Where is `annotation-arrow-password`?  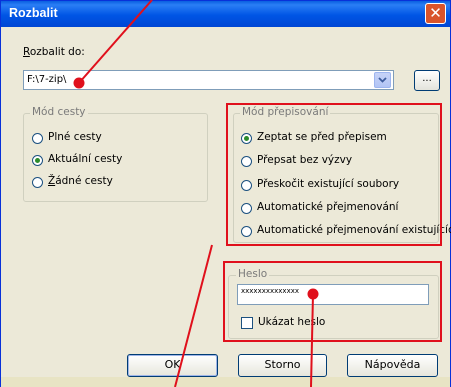
annotation-arrow-password is located at coordinates (312, 340).